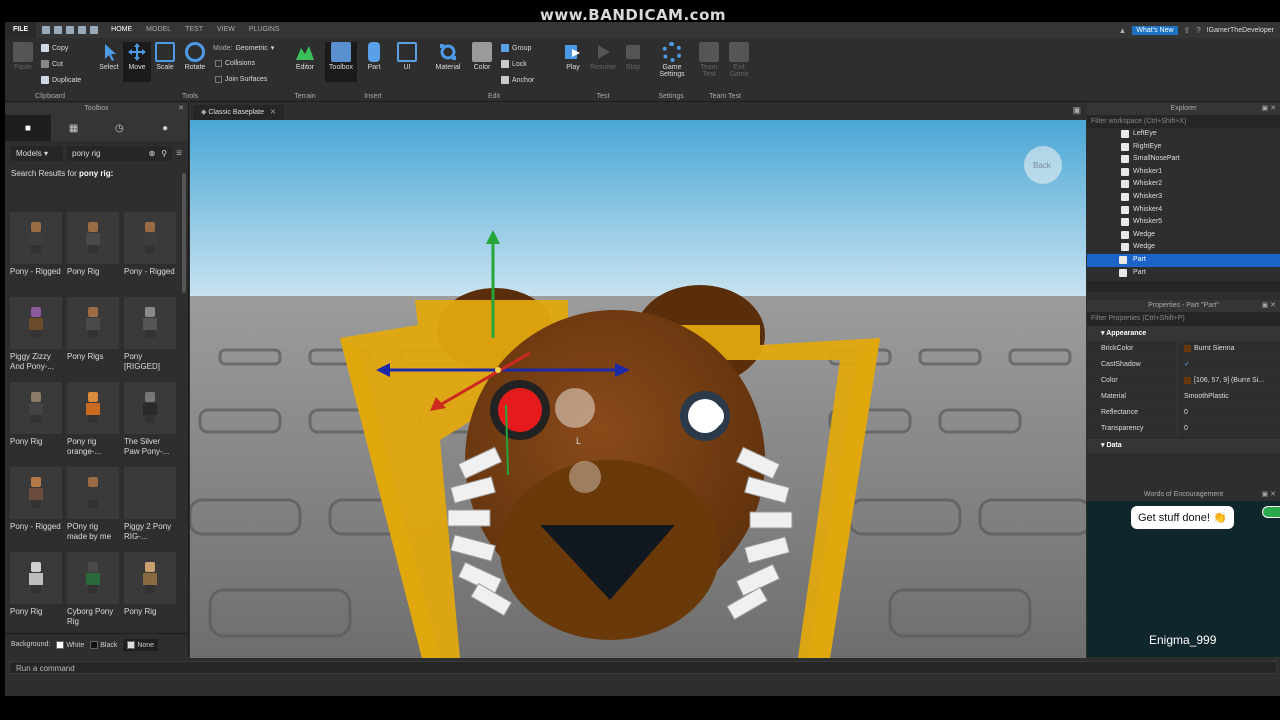  Describe the element at coordinates (152, 153) in the screenshot. I see `clear-icon: ⊗` at that location.